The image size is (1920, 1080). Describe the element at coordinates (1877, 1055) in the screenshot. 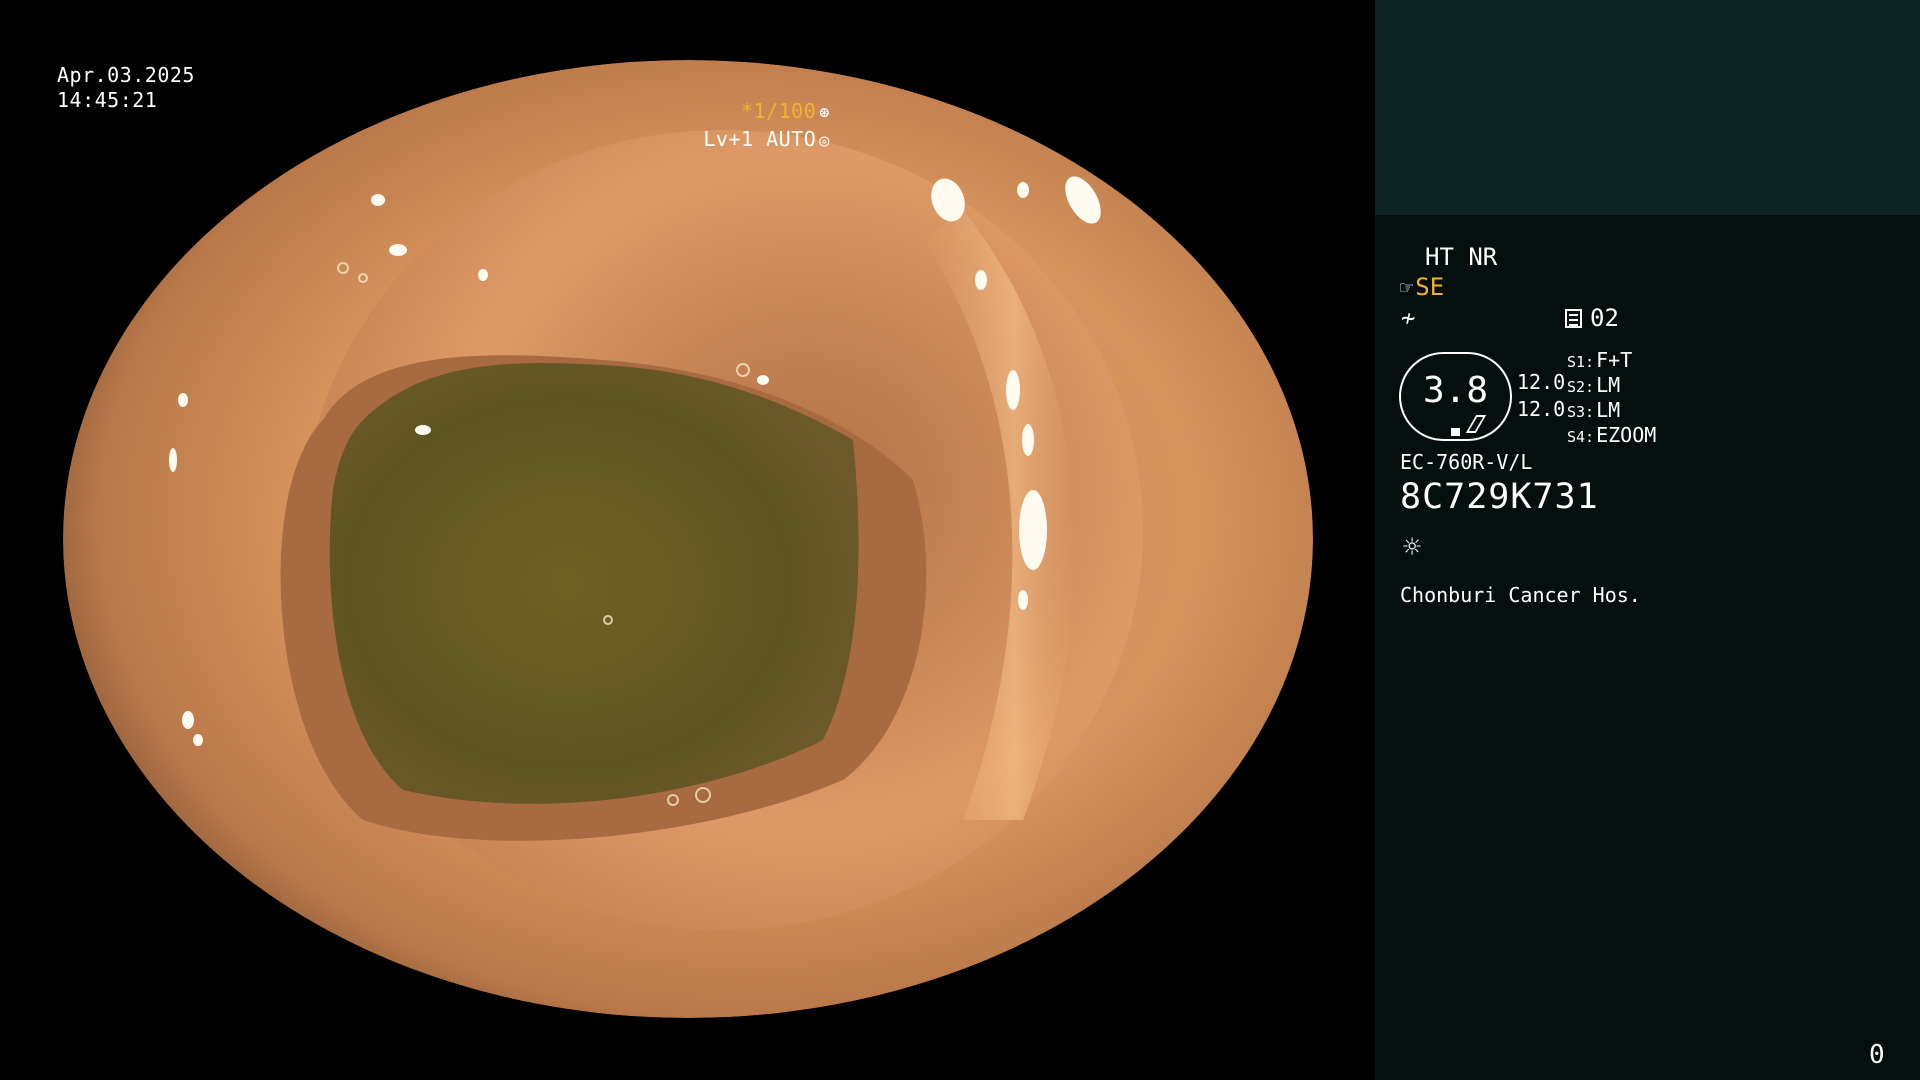

I see `frame-counter: 0` at that location.